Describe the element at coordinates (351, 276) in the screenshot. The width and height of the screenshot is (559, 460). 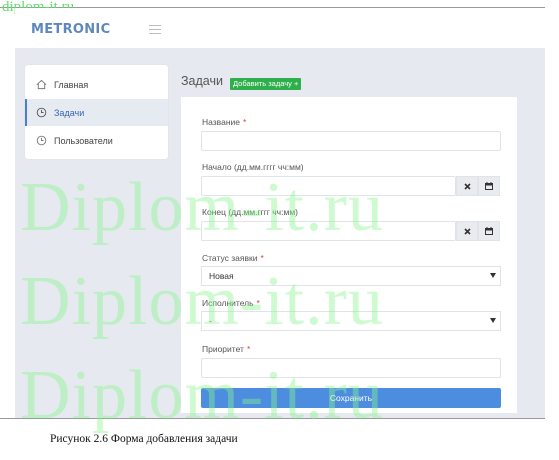
I see `status-select: Новая` at that location.